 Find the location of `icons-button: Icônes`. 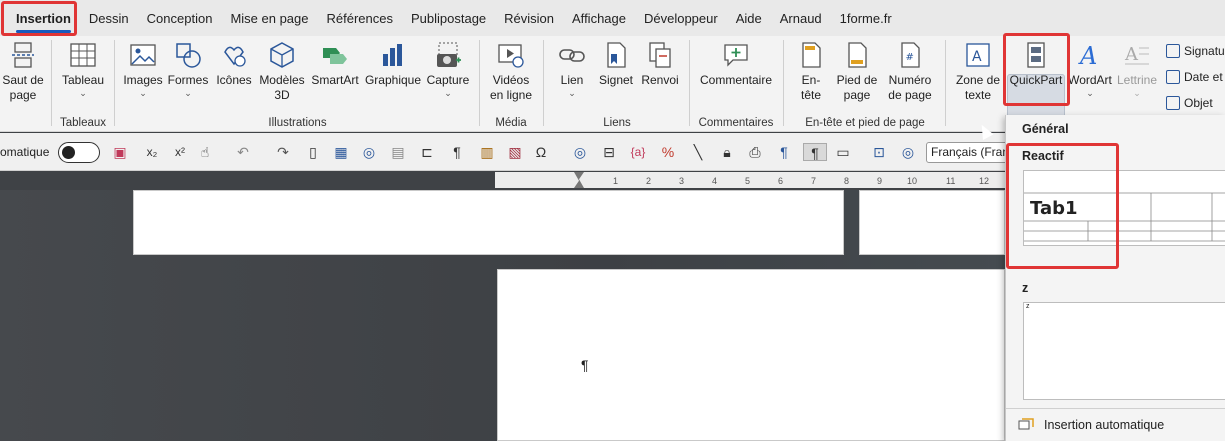

icons-button: Icônes is located at coordinates (234, 64).